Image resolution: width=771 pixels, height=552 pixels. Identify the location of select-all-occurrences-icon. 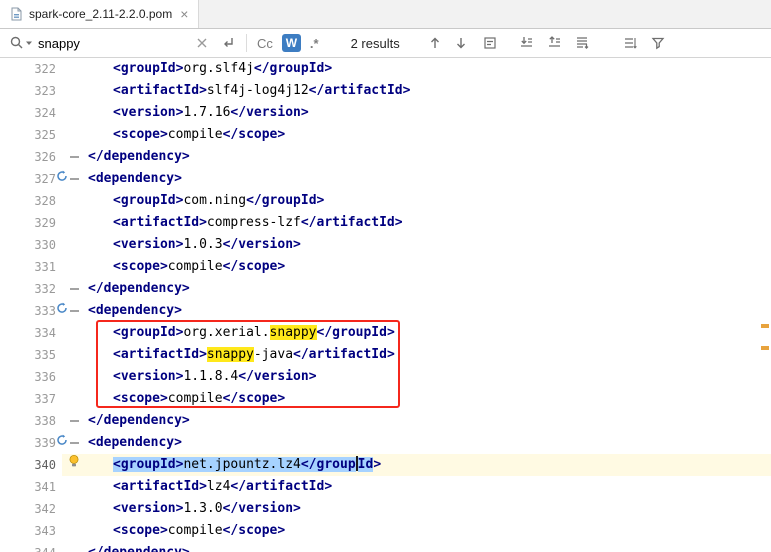
(582, 43).